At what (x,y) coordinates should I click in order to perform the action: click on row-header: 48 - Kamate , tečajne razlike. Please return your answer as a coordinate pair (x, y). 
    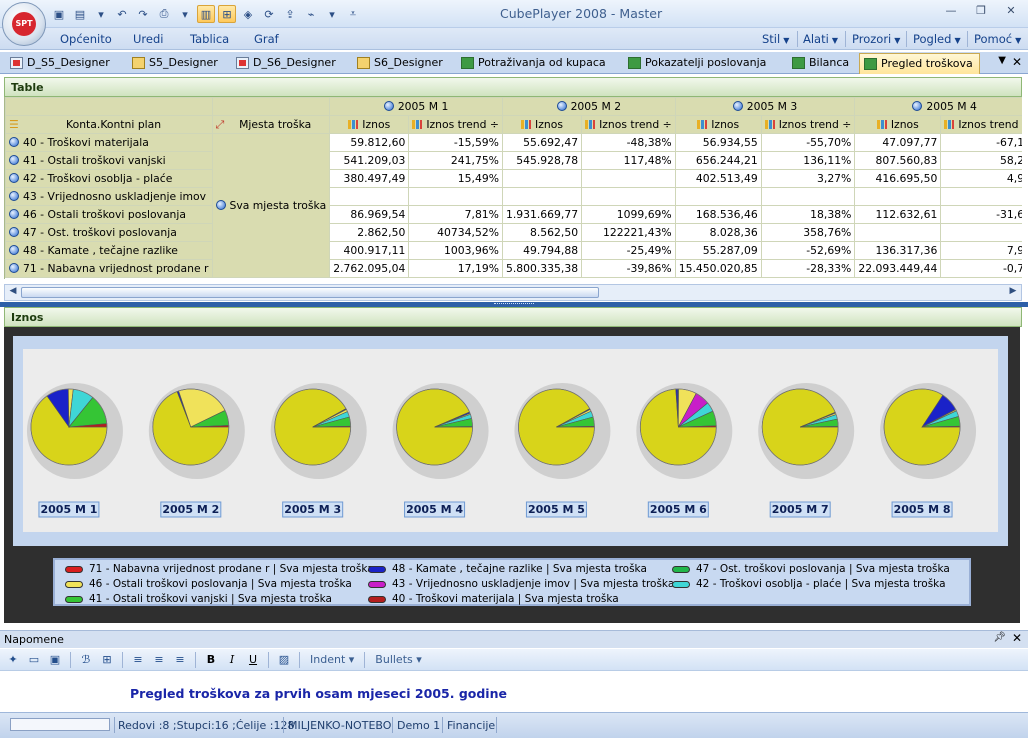
    Looking at the image, I should click on (109, 250).